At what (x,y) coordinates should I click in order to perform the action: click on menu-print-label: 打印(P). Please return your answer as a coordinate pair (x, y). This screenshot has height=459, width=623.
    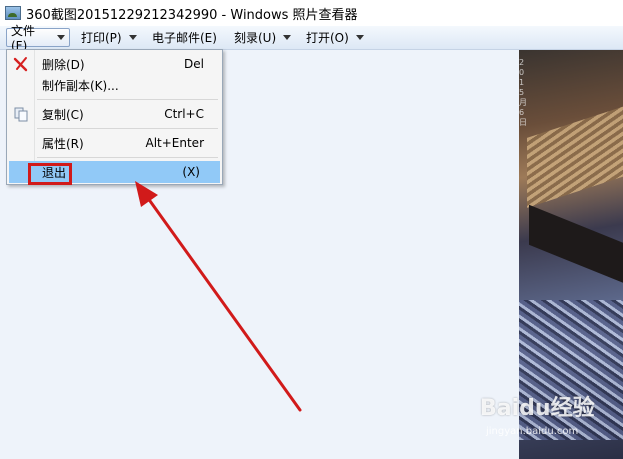
    Looking at the image, I should click on (101, 38).